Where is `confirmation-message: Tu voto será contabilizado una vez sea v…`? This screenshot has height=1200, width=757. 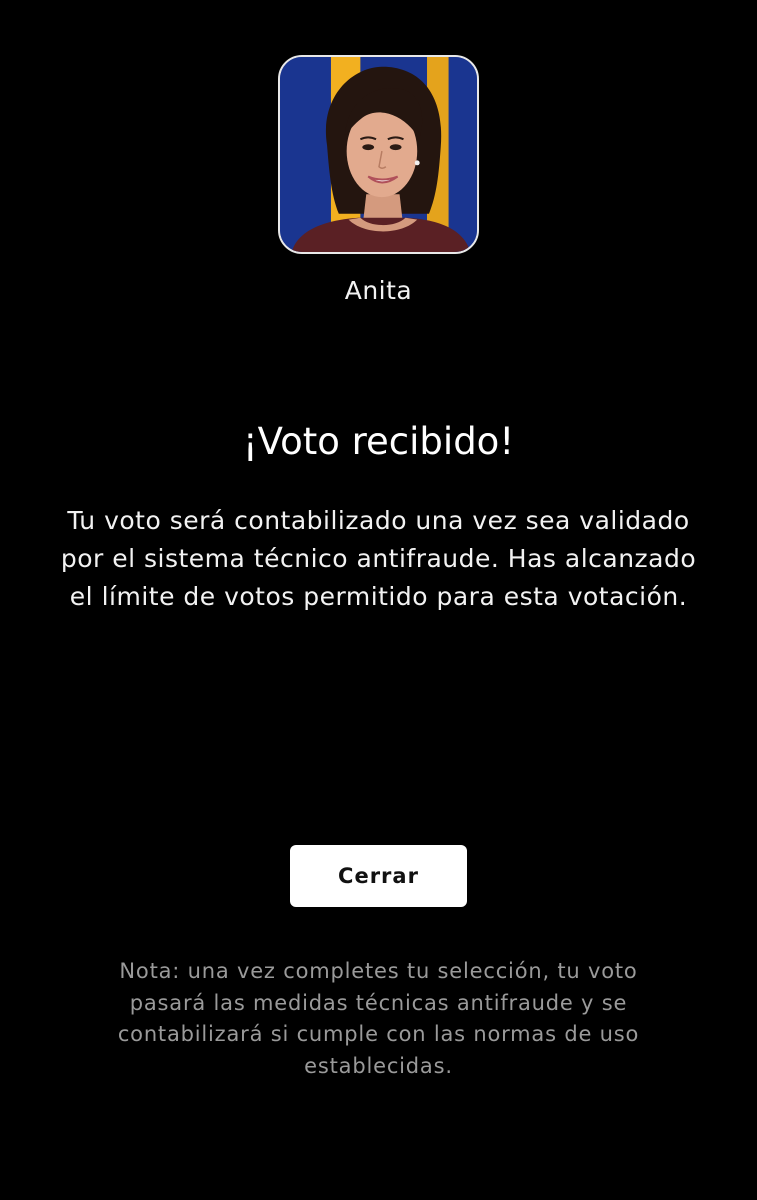
confirmation-message: Tu voto será contabilizado una vez sea v… is located at coordinates (378, 558).